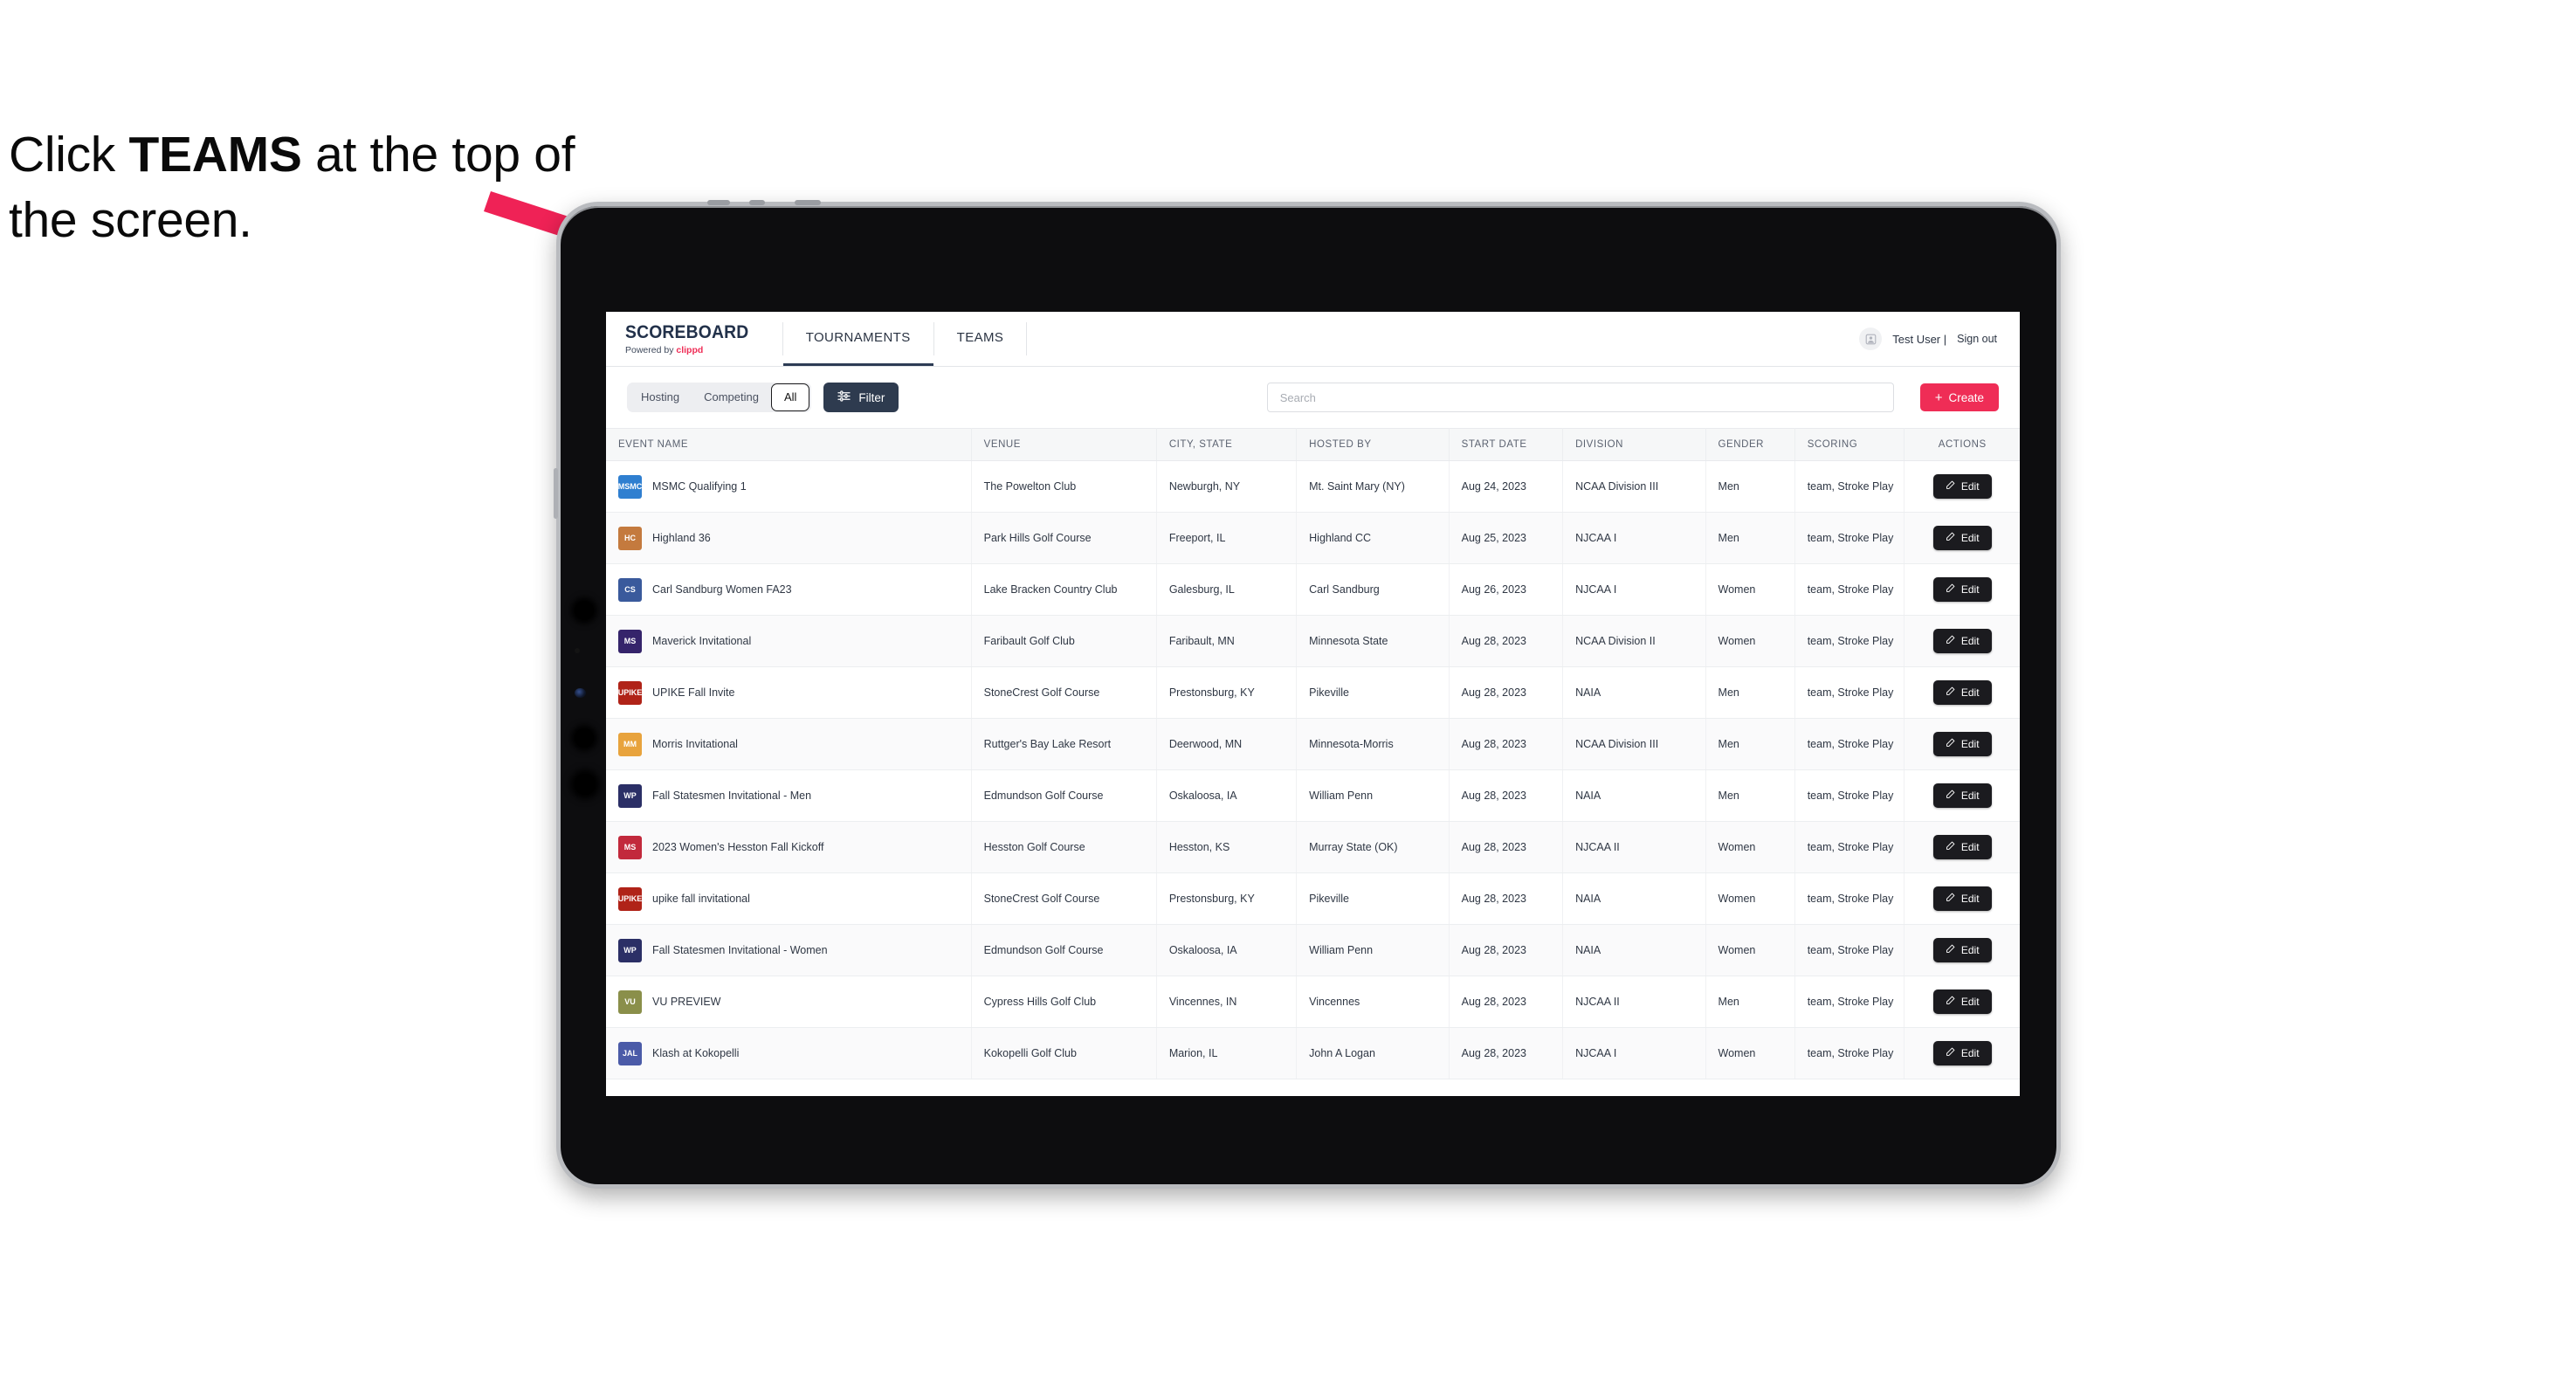 The height and width of the screenshot is (1386, 2576). I want to click on segment-all: All, so click(790, 397).